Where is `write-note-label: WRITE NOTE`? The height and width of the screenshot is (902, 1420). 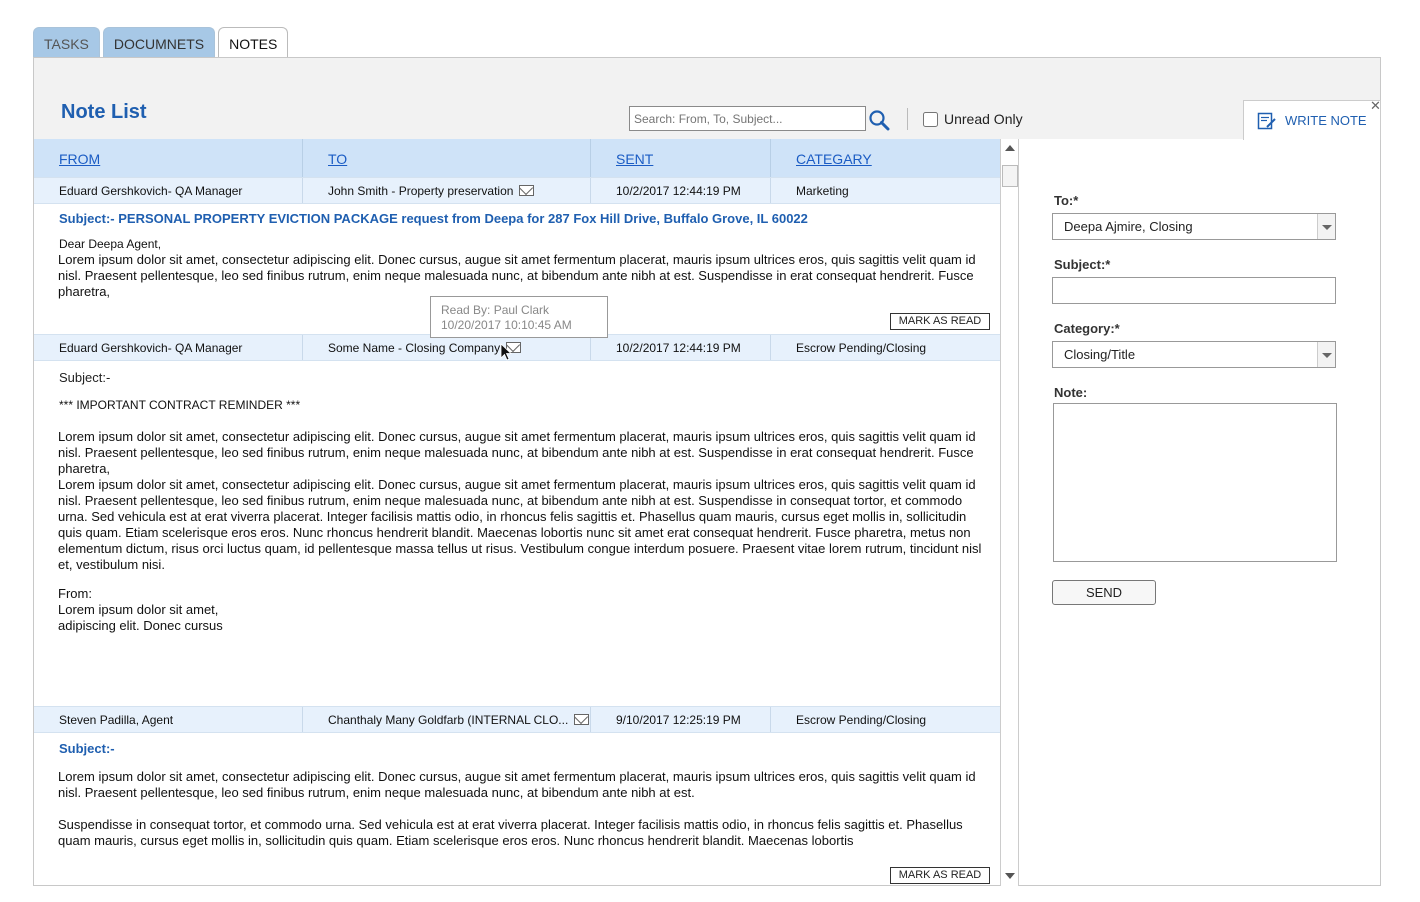
write-note-label: WRITE NOTE is located at coordinates (1326, 120).